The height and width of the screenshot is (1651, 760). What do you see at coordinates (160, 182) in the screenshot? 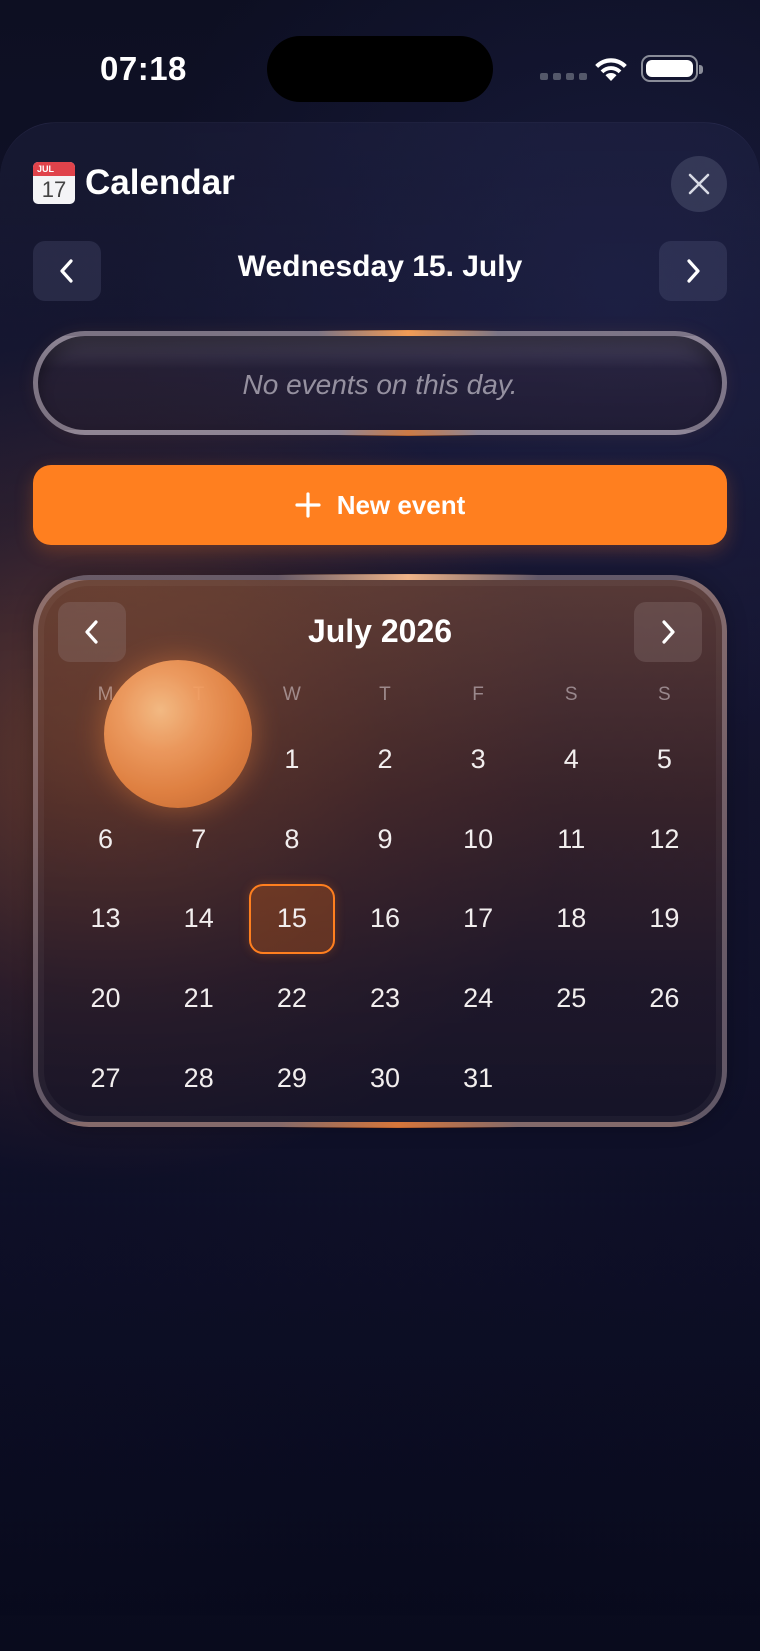
I see `page-title: Calendar` at bounding box center [160, 182].